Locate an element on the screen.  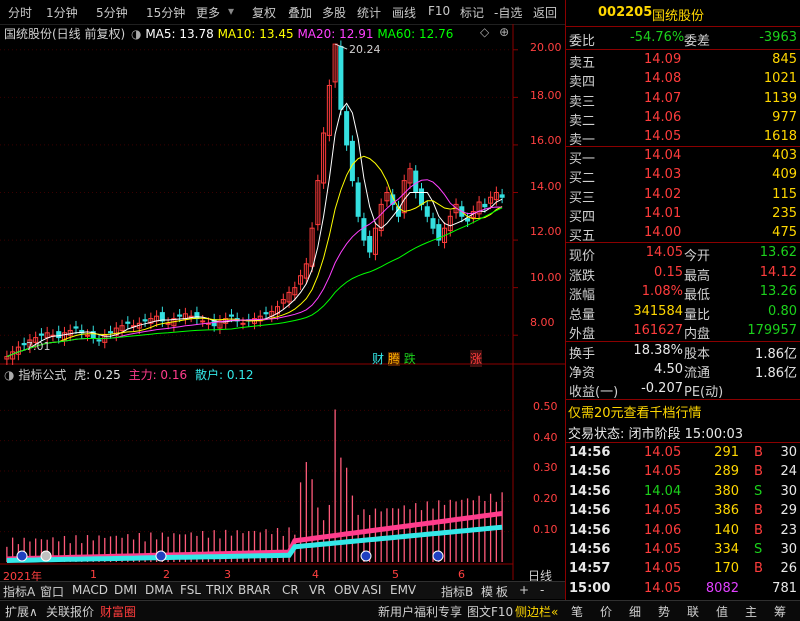
indicator-tab: - is located at coordinates (542, 590).